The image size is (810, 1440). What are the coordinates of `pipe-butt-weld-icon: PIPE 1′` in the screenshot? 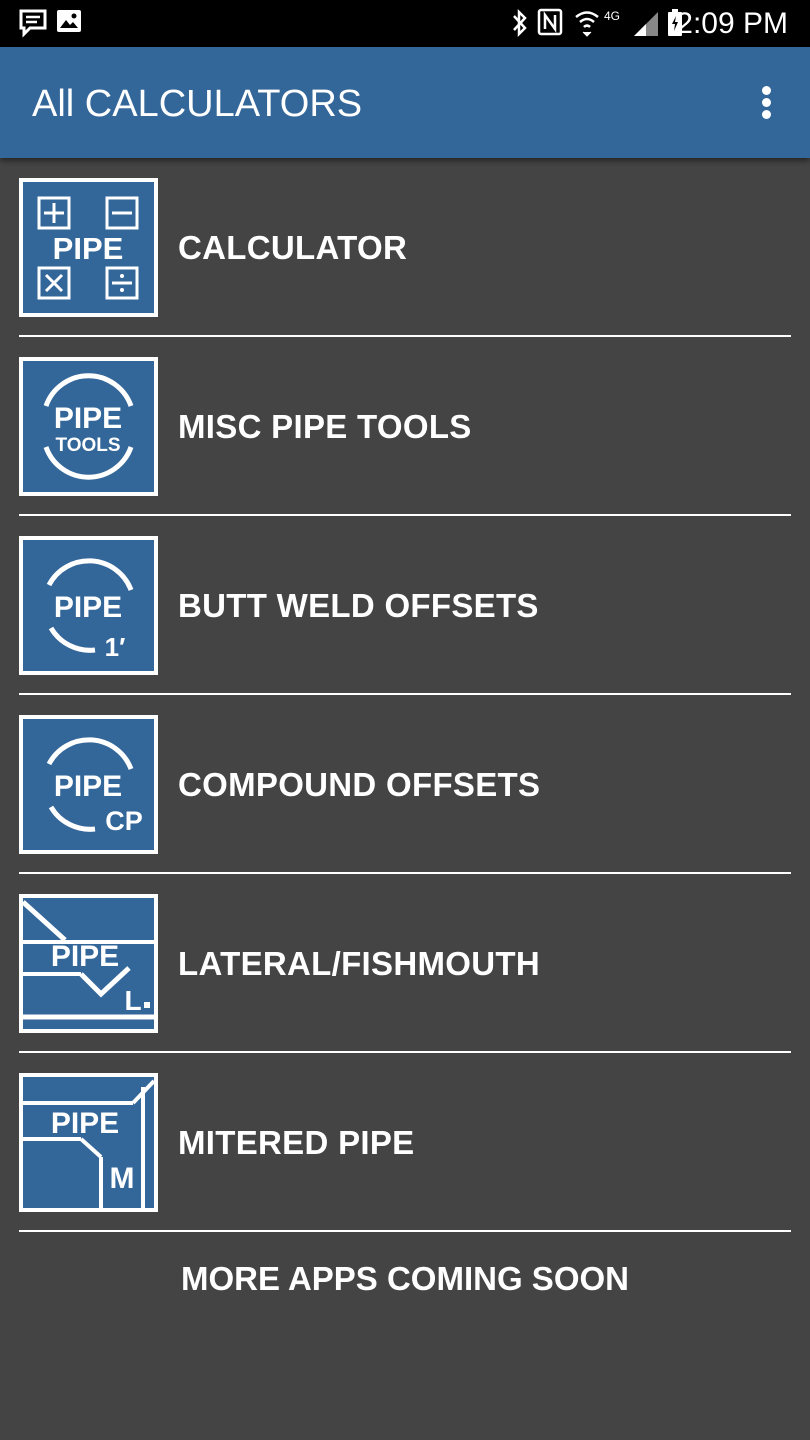 It's located at (88, 605).